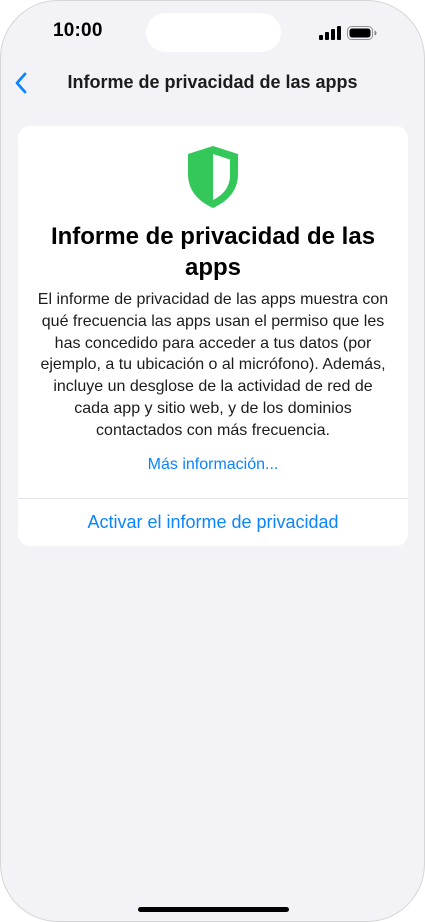 Image resolution: width=425 pixels, height=922 pixels. I want to click on dynamic-island, so click(213, 32).